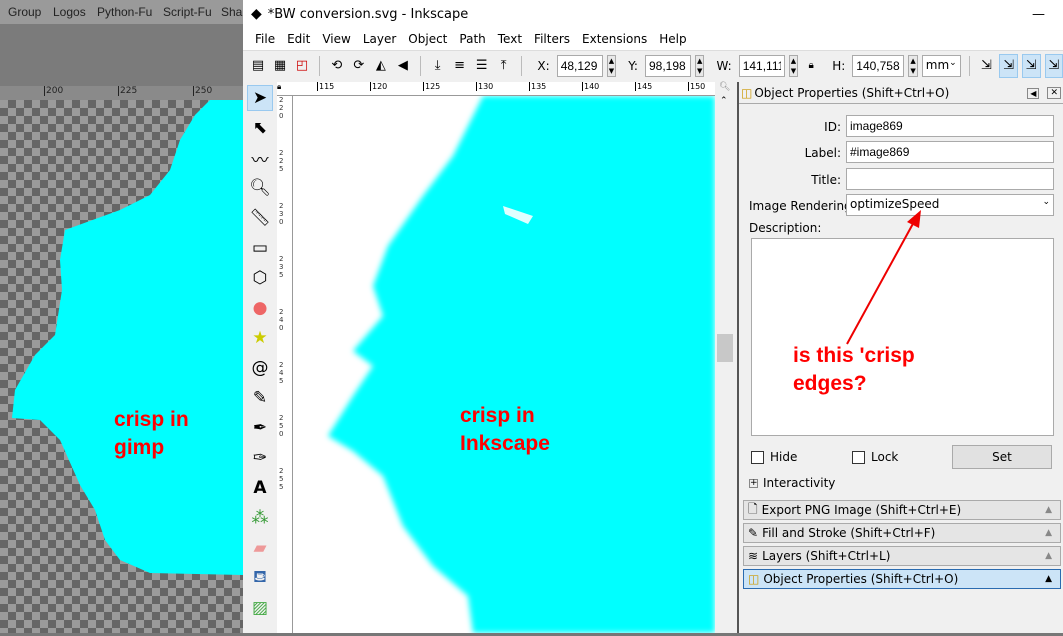 The image size is (1063, 636). What do you see at coordinates (799, 483) in the screenshot?
I see `interactivity-label: Interactivity` at bounding box center [799, 483].